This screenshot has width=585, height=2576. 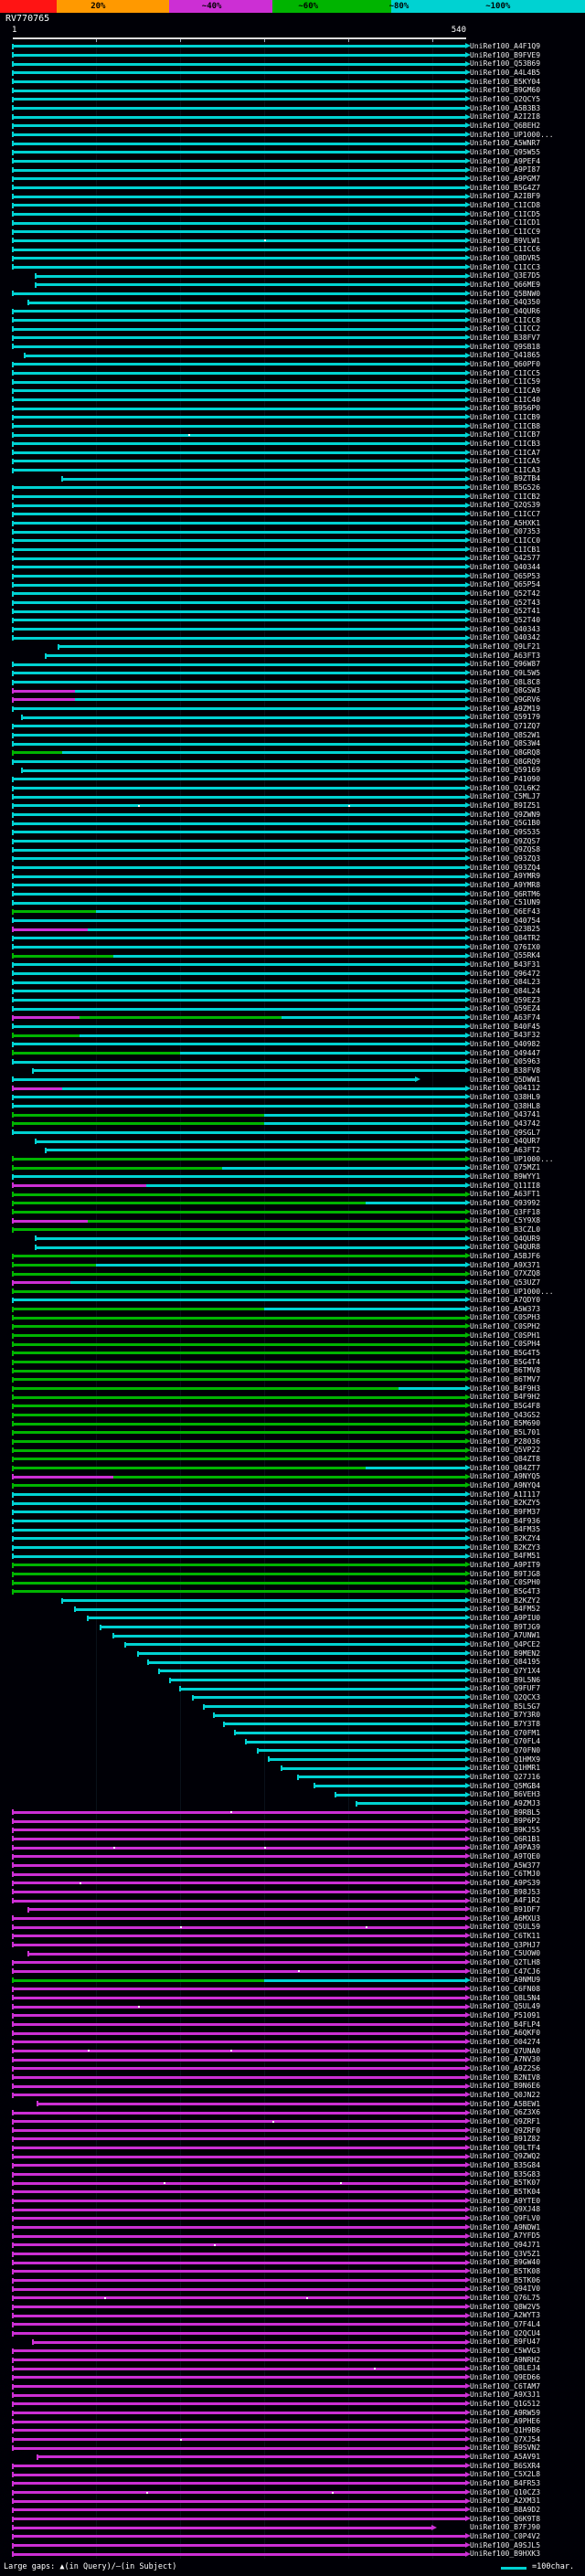 I want to click on hit-label: UniRef100_A9NYQ5, so click(x=527, y=1476).